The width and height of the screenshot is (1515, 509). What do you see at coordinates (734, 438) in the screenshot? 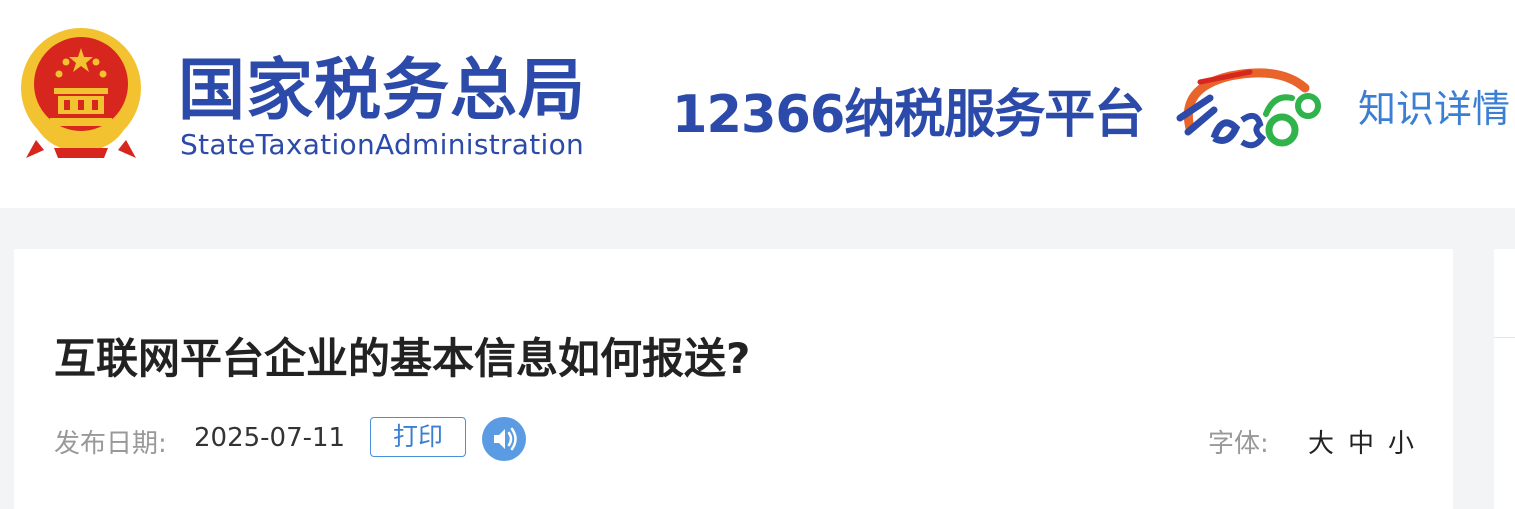
I see `article-meta: 发布日期: 2025-07-11 打印 字体: 大 中 小` at bounding box center [734, 438].